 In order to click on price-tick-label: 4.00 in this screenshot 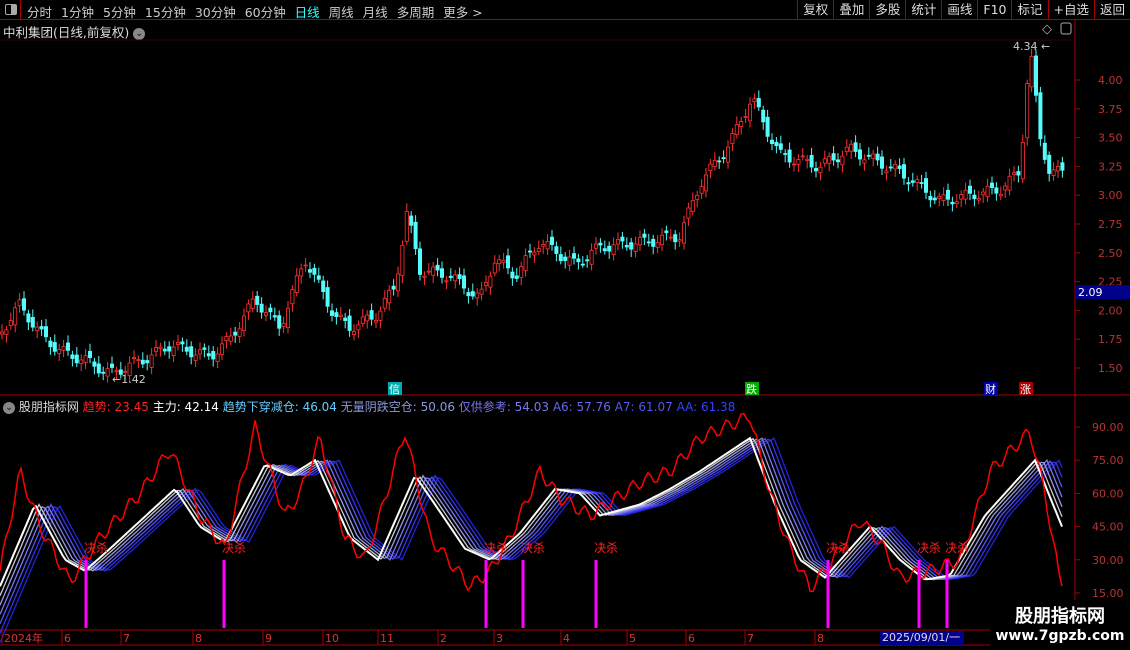, I will do `click(1110, 80)`.